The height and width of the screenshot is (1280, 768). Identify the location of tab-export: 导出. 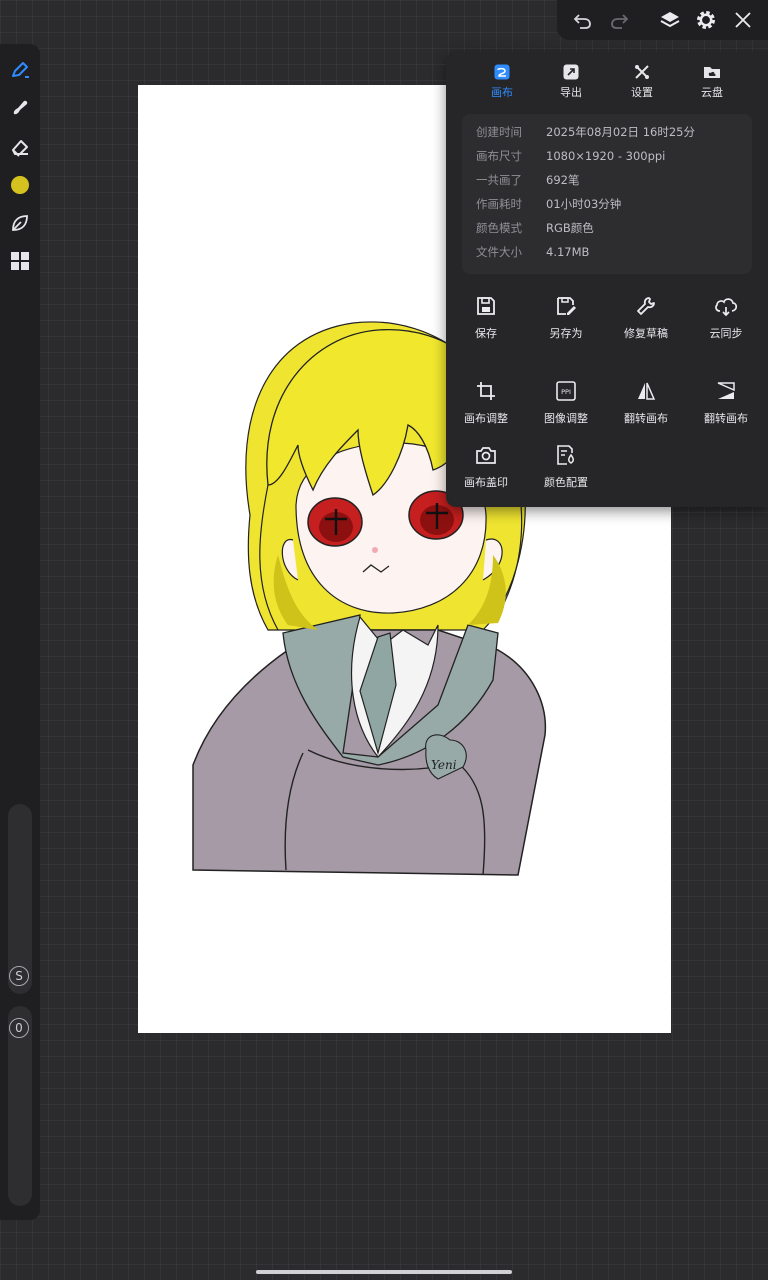
(571, 82).